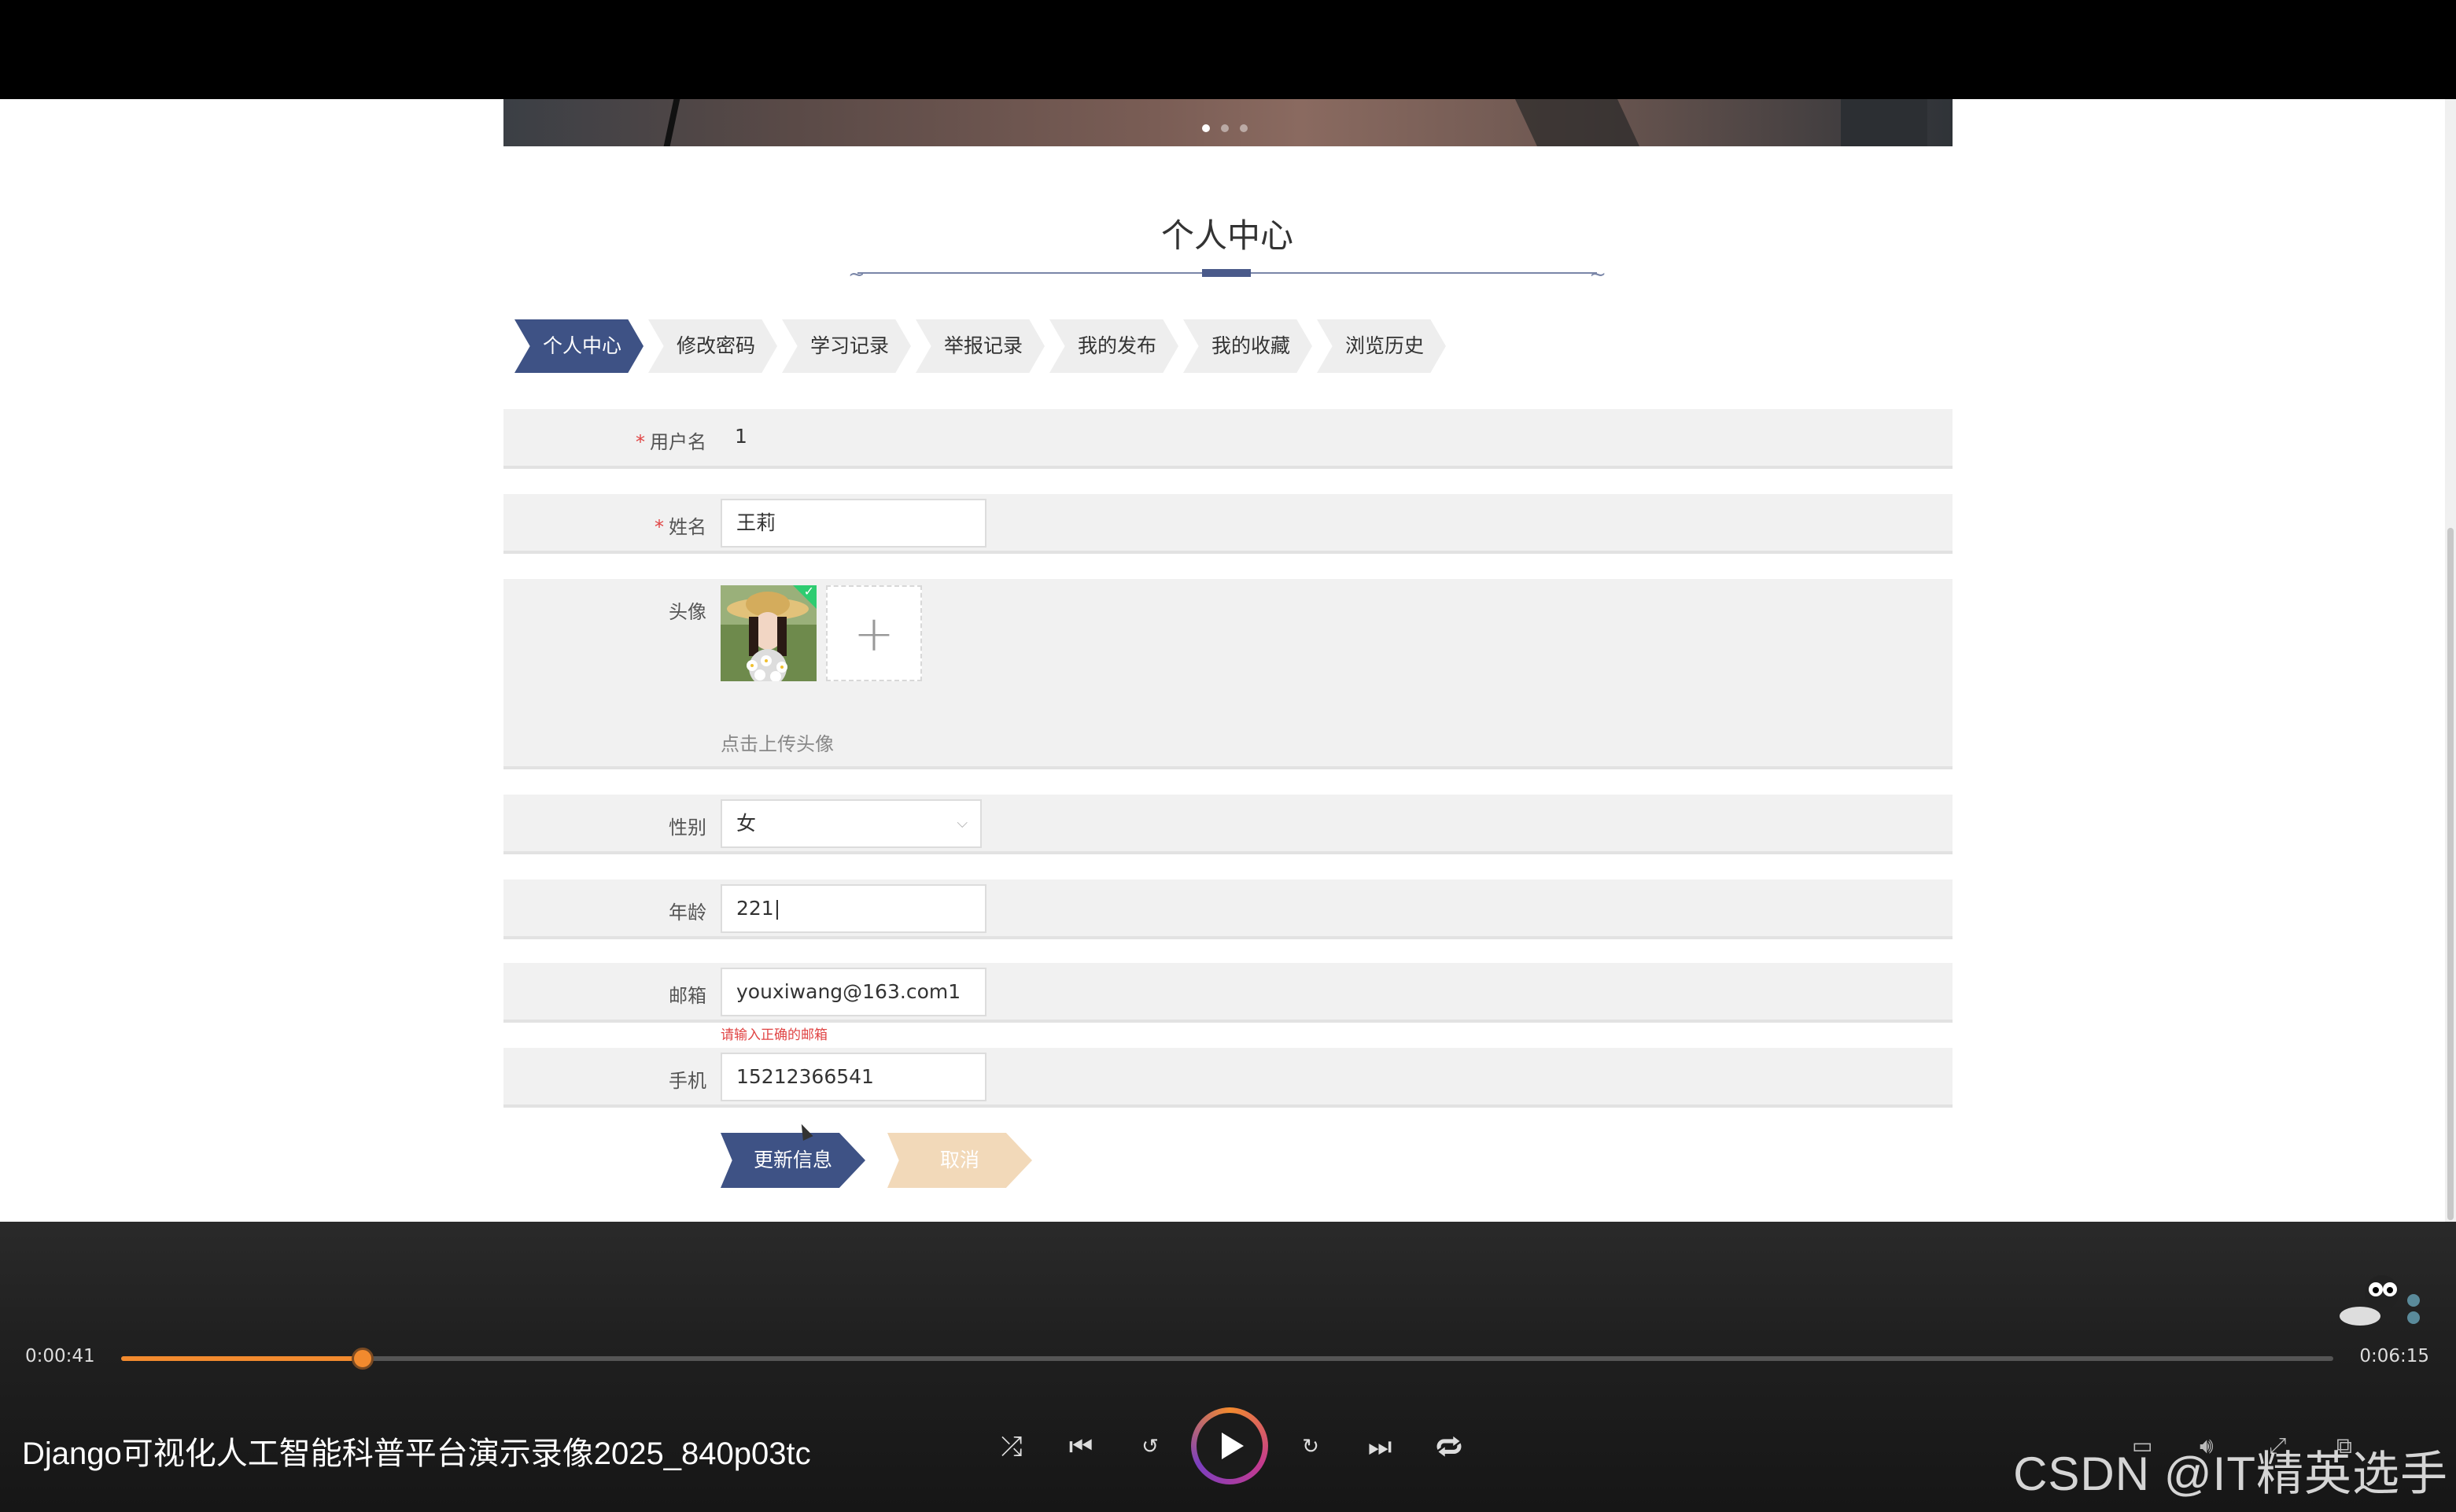 The height and width of the screenshot is (1512, 2456). Describe the element at coordinates (1228, 993) in the screenshot. I see `form-row-email: 邮箱 youxiwang@163.com1` at that location.